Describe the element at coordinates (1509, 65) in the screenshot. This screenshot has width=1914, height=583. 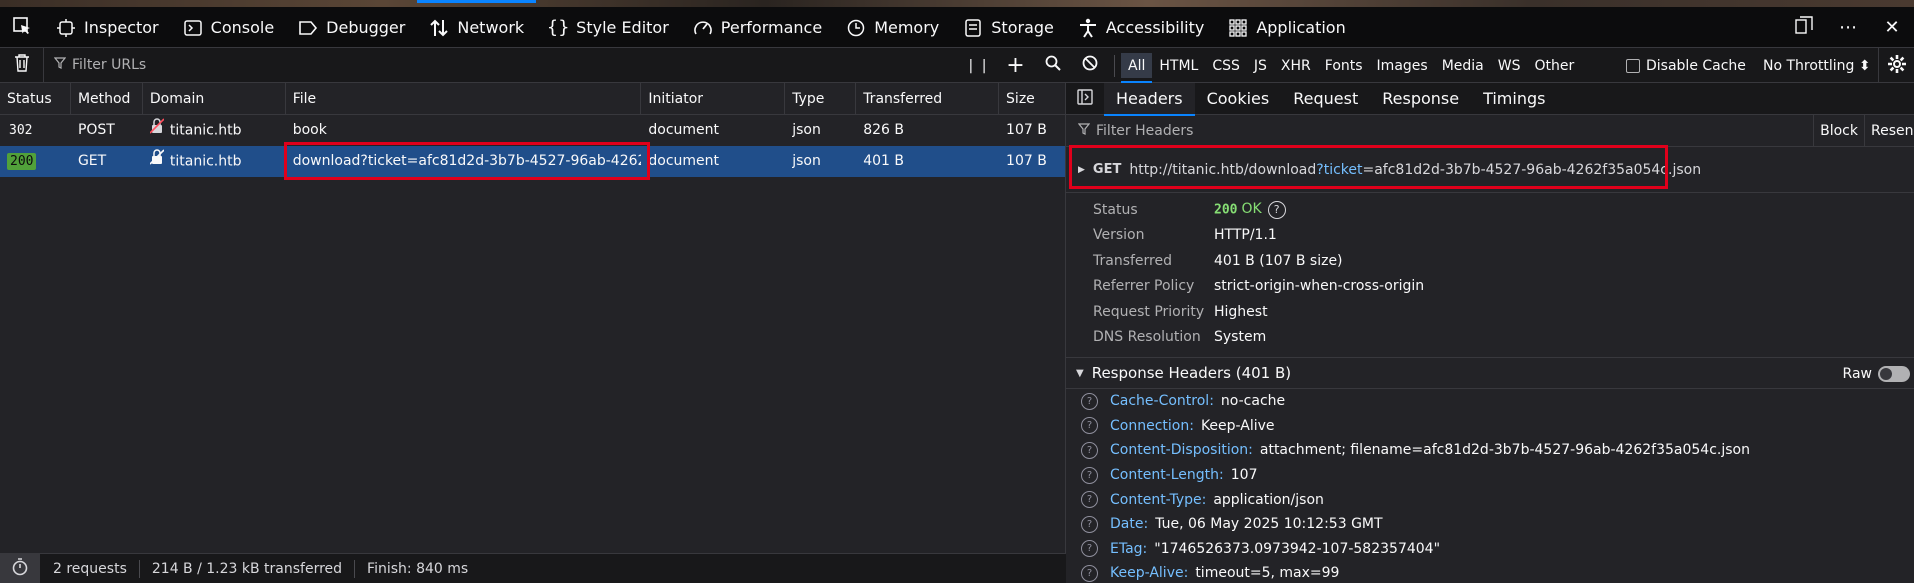
I see `type-filter-ws: WS` at that location.